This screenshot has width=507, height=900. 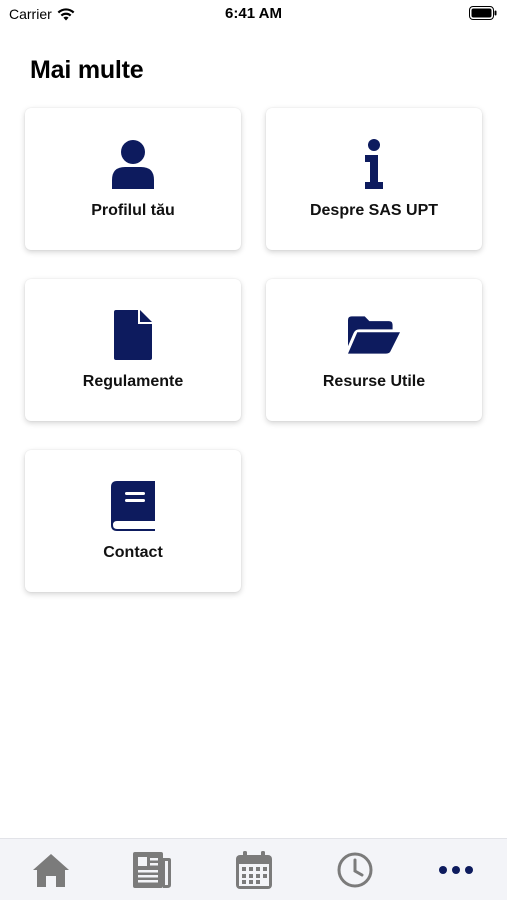 I want to click on card-label: Contact, so click(x=133, y=552).